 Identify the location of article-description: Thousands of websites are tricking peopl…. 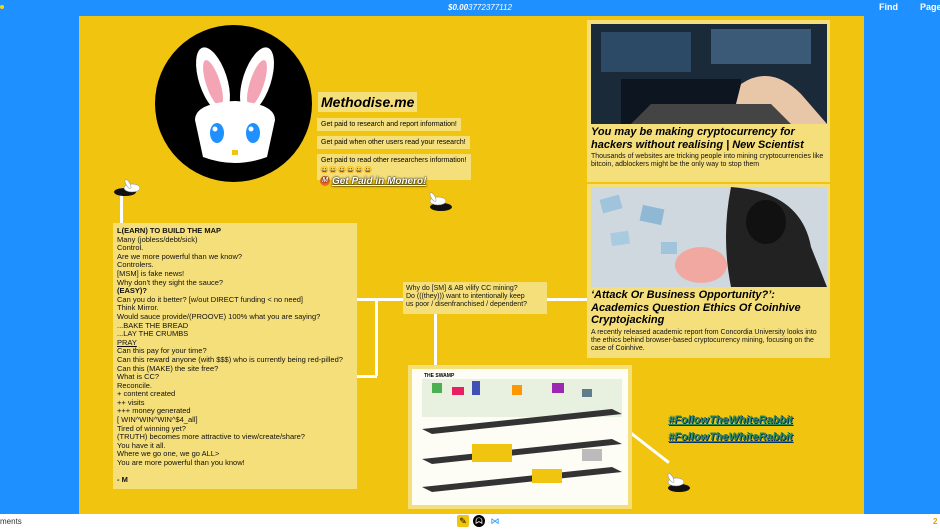
(707, 160).